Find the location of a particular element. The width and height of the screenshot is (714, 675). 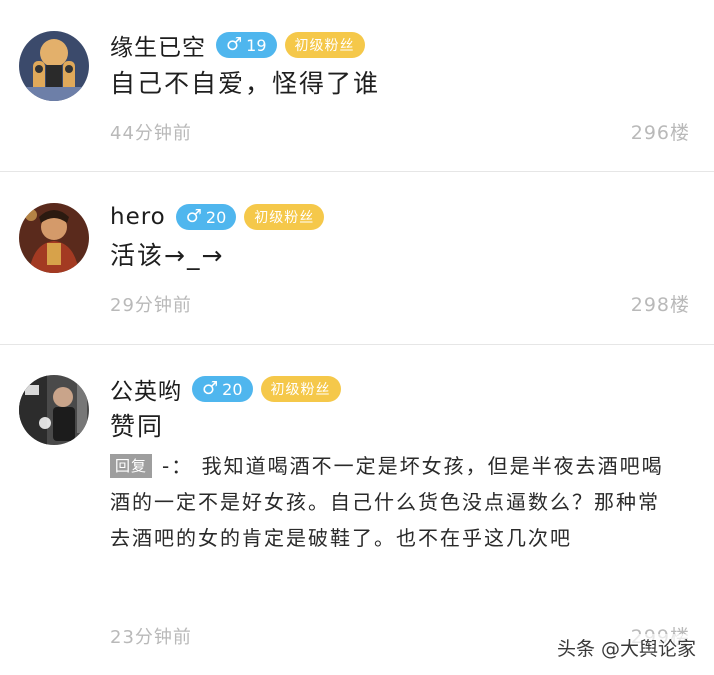

comment-time: 29分钟前 is located at coordinates (151, 305).